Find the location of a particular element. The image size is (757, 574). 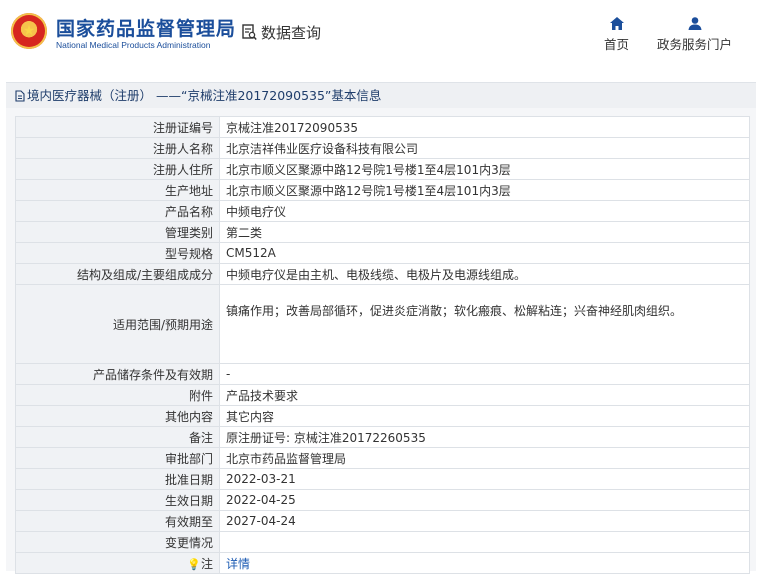

detail-link-cell: 详情 is located at coordinates (484, 563).